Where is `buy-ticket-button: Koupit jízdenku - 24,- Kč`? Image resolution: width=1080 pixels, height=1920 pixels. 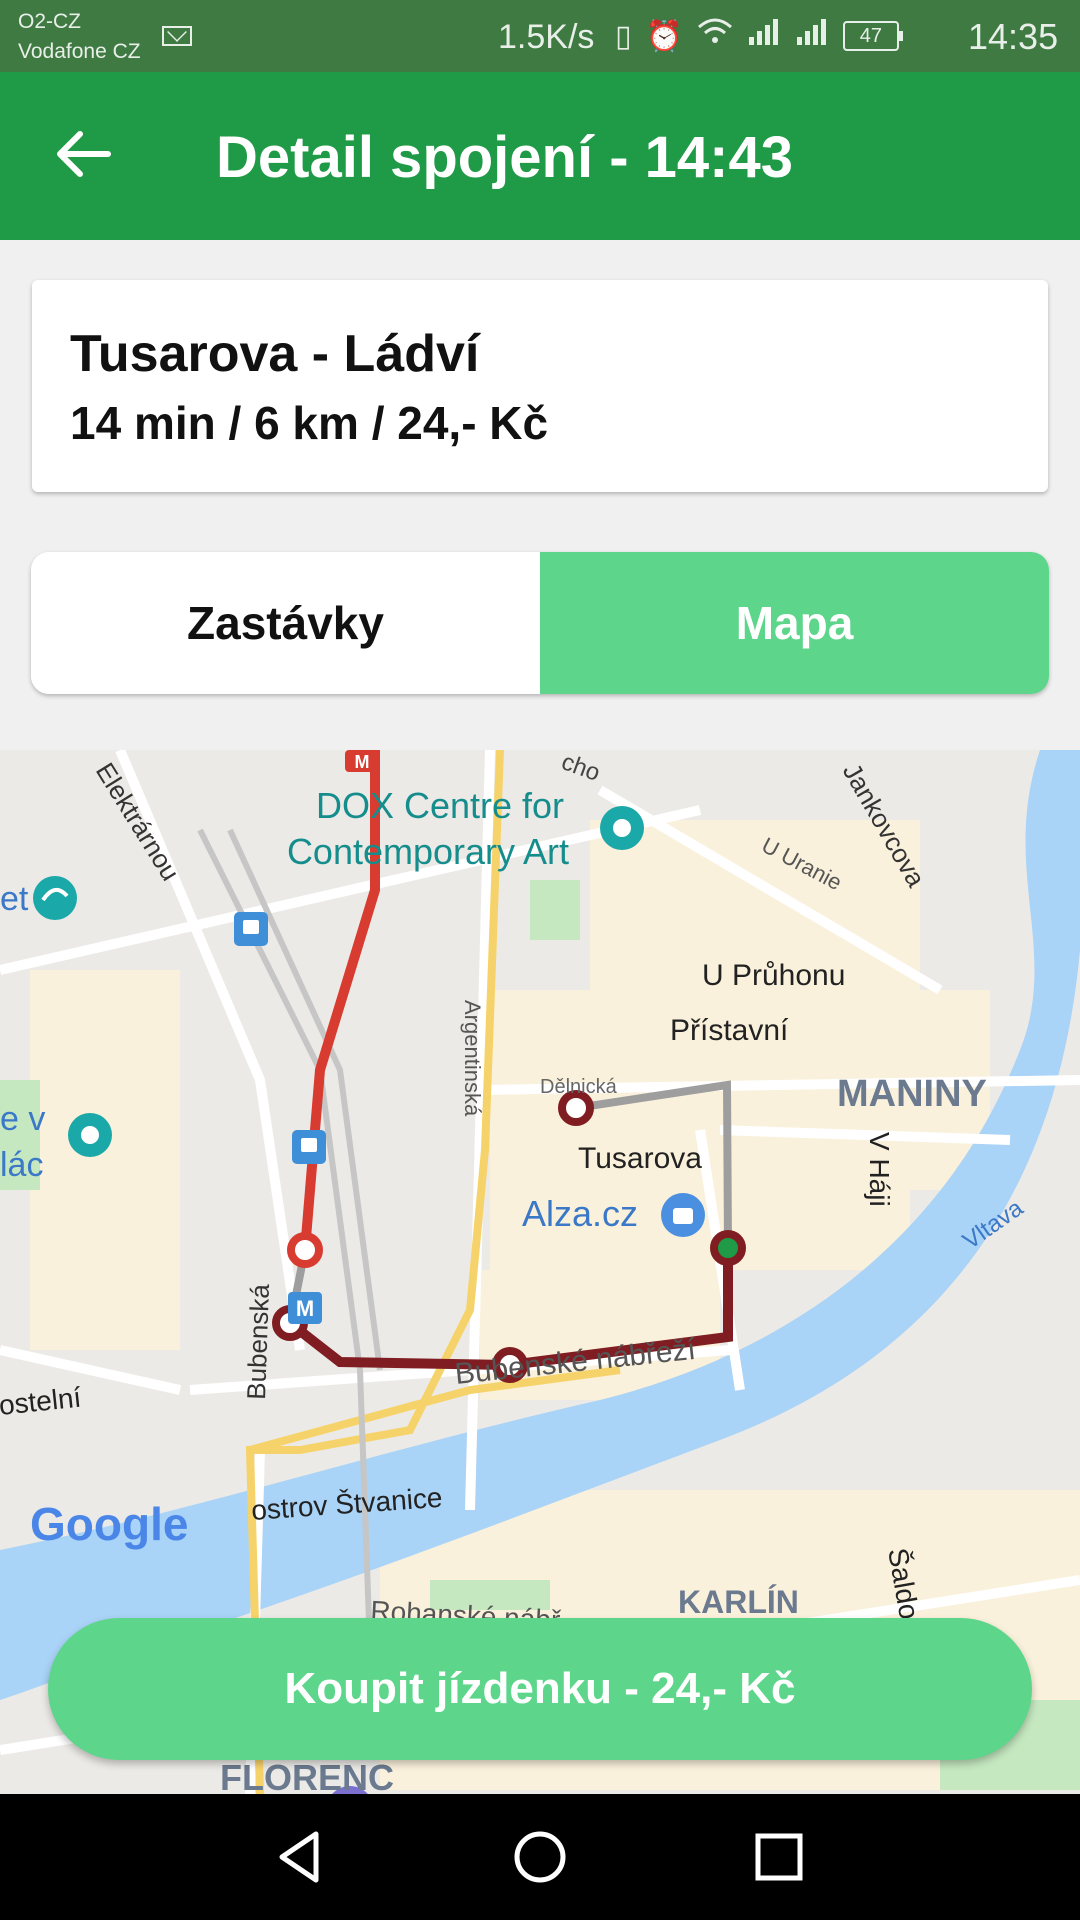 buy-ticket-button: Koupit jízdenku - 24,- Kč is located at coordinates (540, 1689).